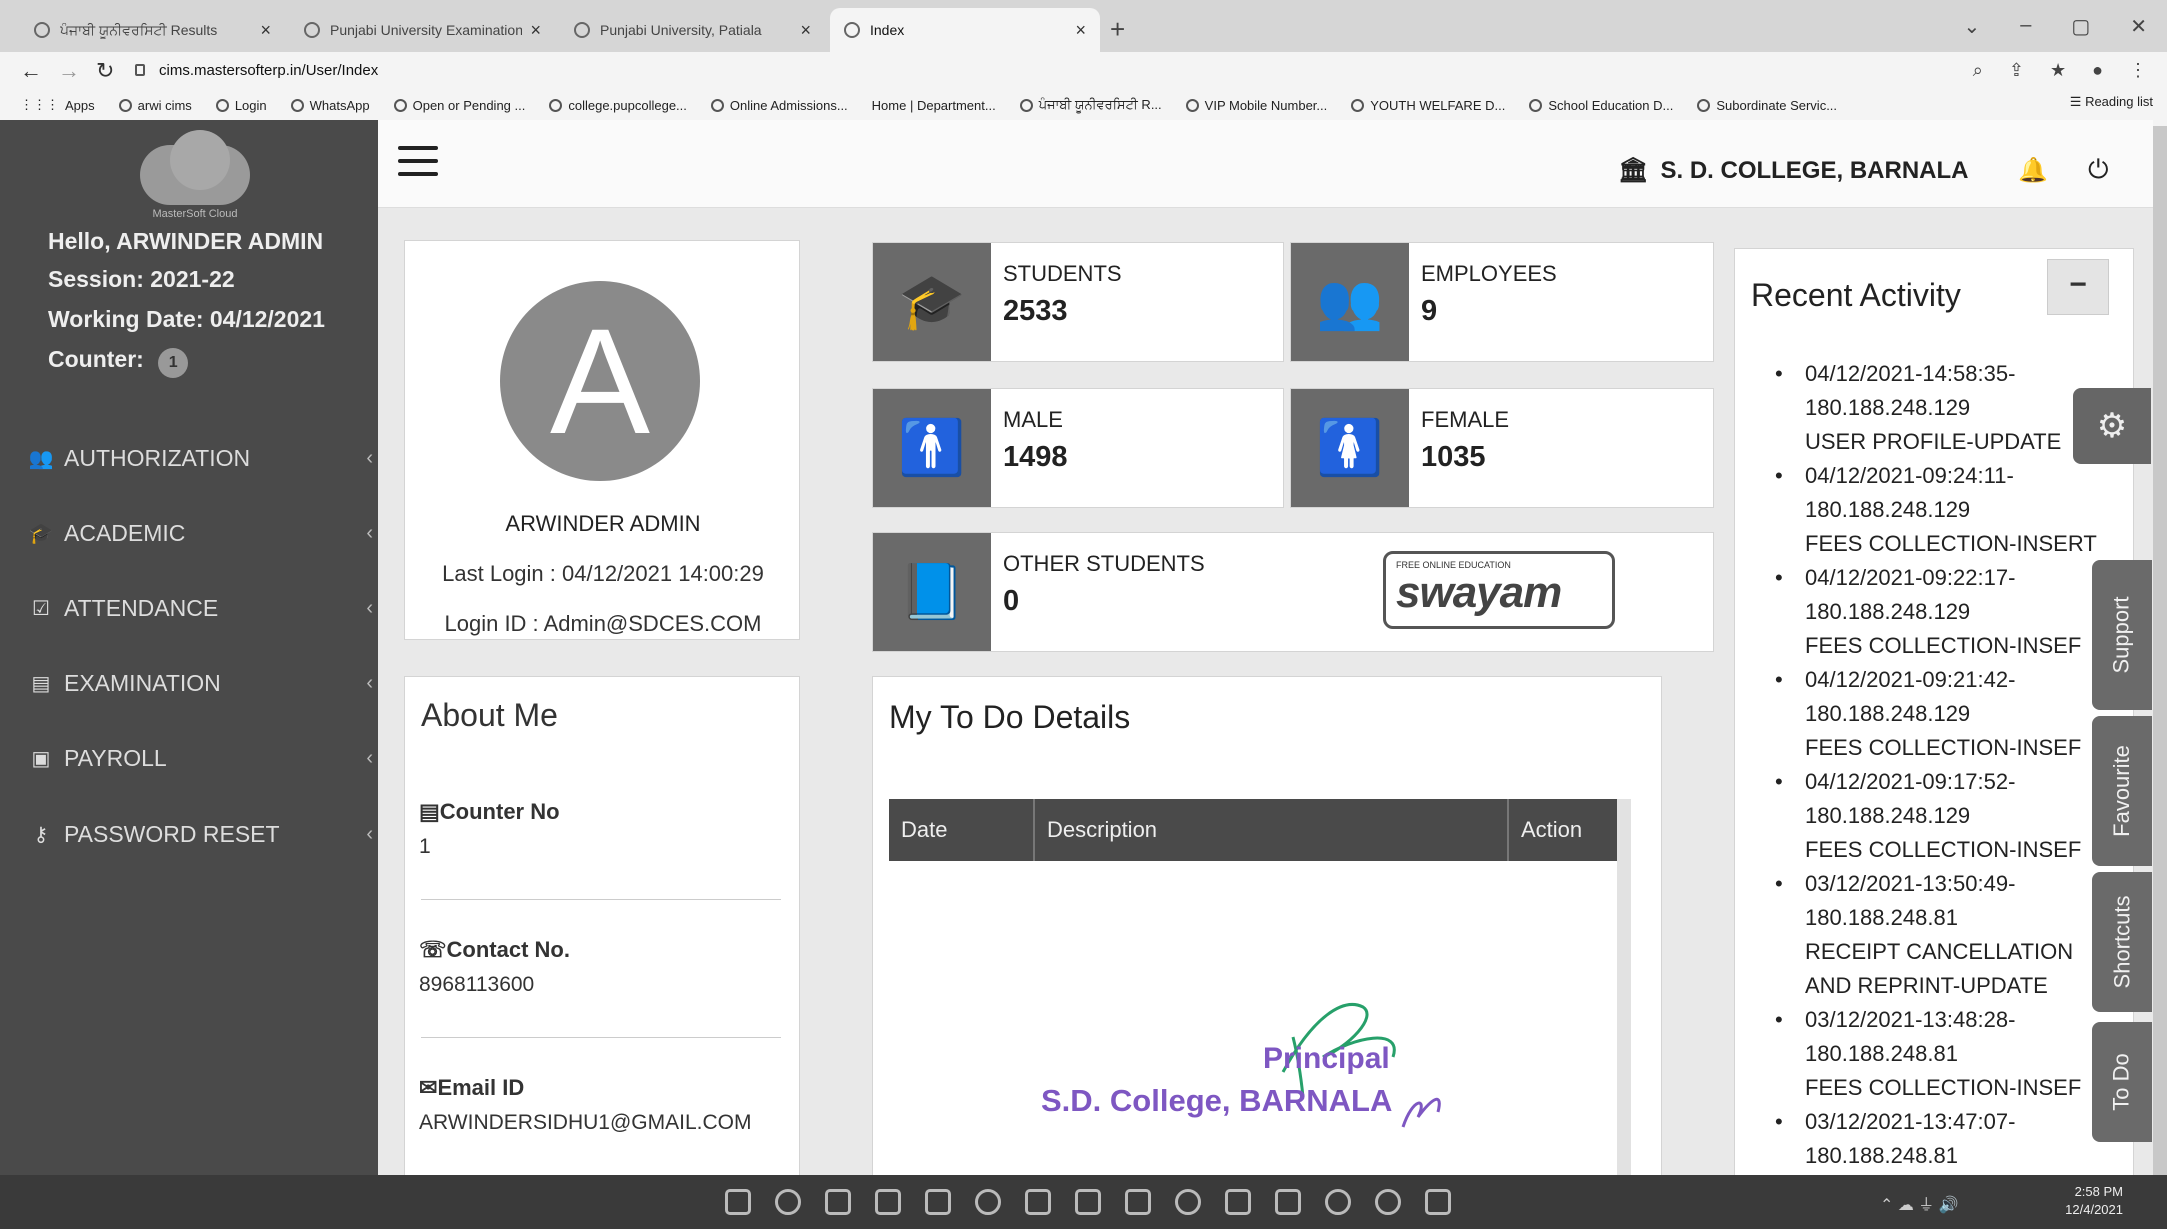 This screenshot has width=2167, height=1229. What do you see at coordinates (31, 71) in the screenshot?
I see `back-arrow-icon: ←` at bounding box center [31, 71].